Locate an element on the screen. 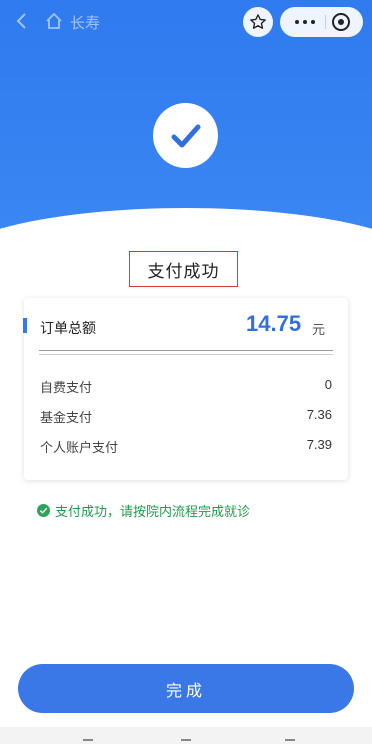 This screenshot has height=744, width=372. nav-home-icon is located at coordinates (186, 741).